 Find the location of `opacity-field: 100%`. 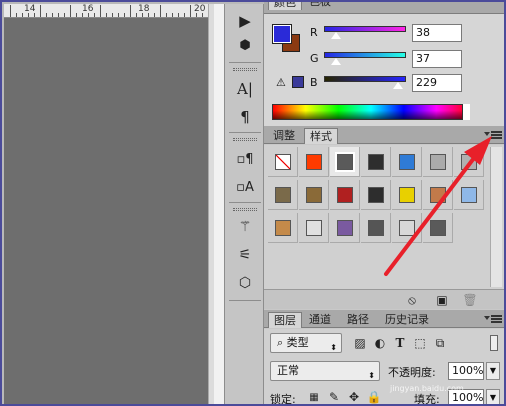

opacity-field: 100% is located at coordinates (466, 371).